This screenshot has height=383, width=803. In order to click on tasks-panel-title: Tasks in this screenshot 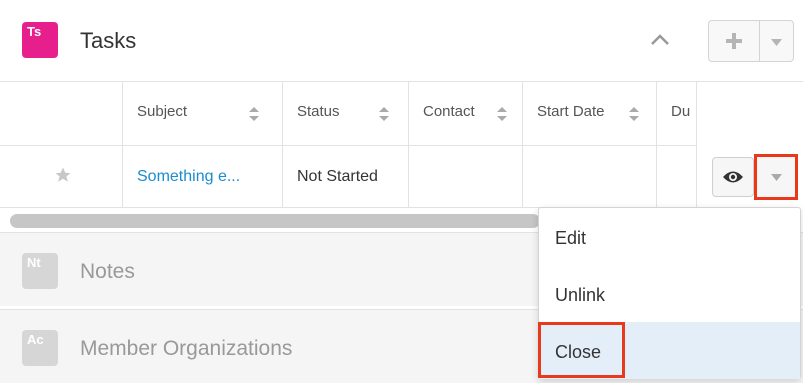, I will do `click(108, 40)`.